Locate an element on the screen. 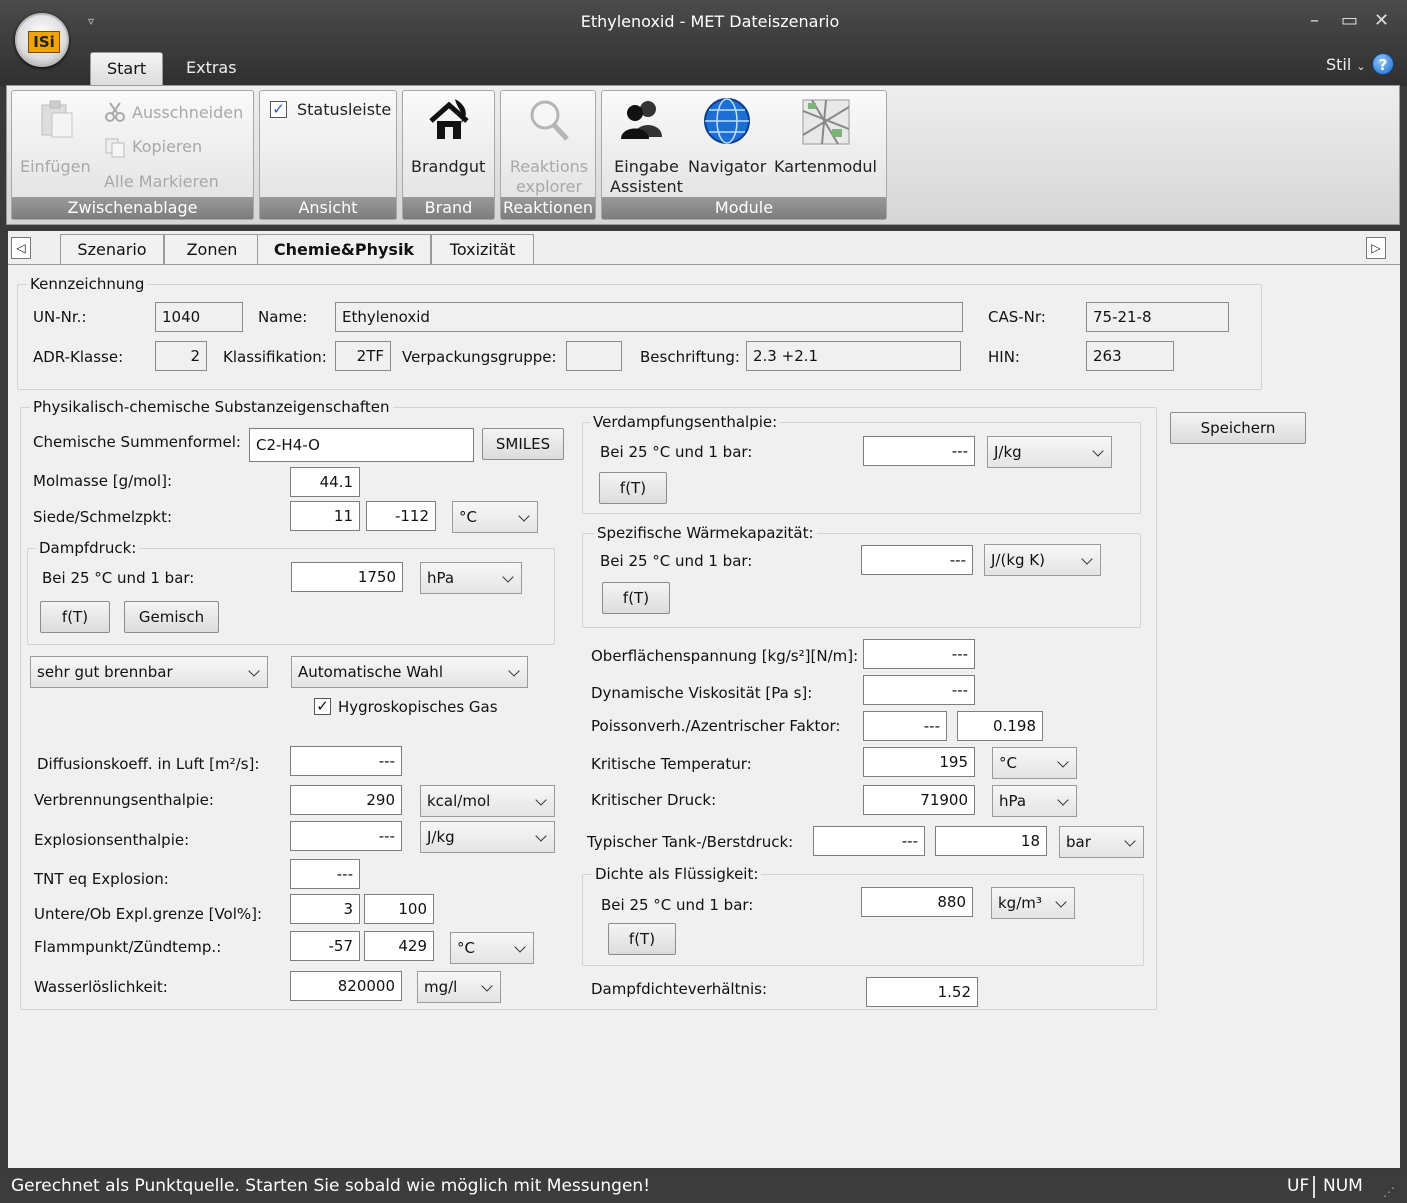  cut-button: Ausschneiden is located at coordinates (187, 113).